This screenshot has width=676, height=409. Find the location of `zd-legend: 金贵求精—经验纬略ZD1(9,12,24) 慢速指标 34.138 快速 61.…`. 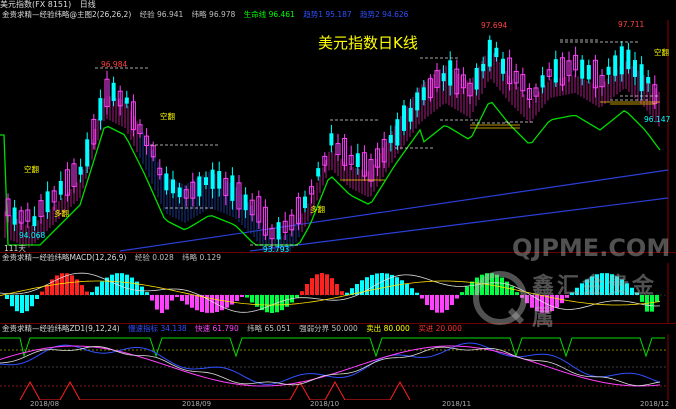

zd-legend: 金贵求精—经验纬略ZD1(9,12,24) 慢速指标 34.138 快速 61.… is located at coordinates (235, 329).